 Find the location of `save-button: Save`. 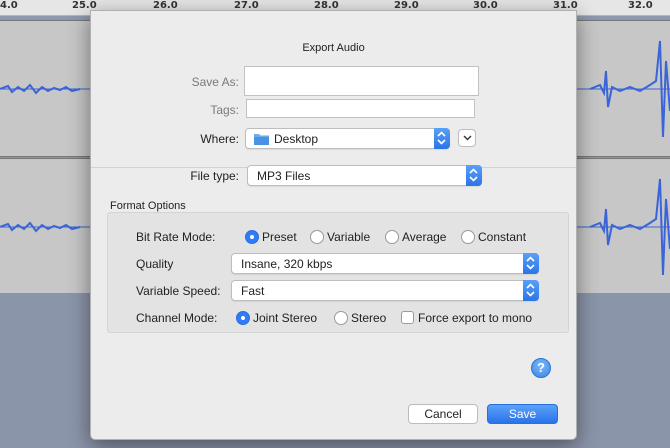

save-button: Save is located at coordinates (522, 414).